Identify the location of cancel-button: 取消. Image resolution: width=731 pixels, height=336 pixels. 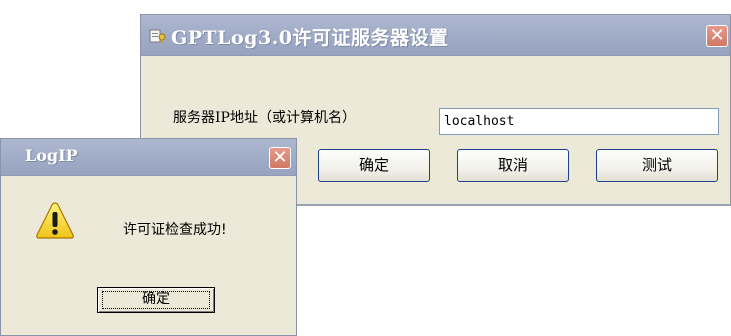
(513, 165).